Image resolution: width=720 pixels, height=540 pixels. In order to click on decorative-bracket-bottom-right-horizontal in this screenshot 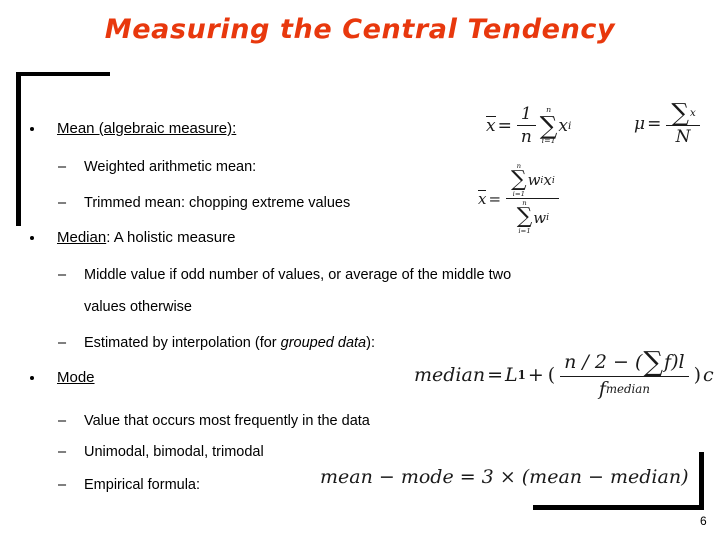, I will do `click(618, 507)`.